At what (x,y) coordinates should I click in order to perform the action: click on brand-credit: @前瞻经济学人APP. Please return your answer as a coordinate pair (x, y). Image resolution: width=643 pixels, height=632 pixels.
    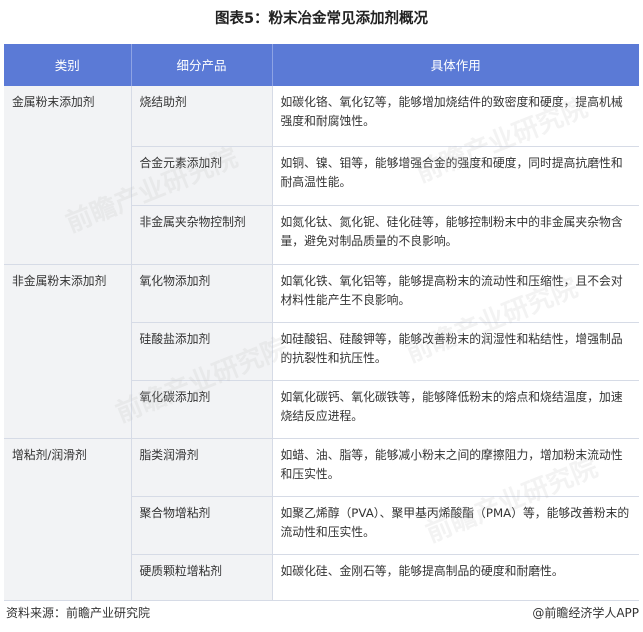
    Looking at the image, I should click on (585, 613).